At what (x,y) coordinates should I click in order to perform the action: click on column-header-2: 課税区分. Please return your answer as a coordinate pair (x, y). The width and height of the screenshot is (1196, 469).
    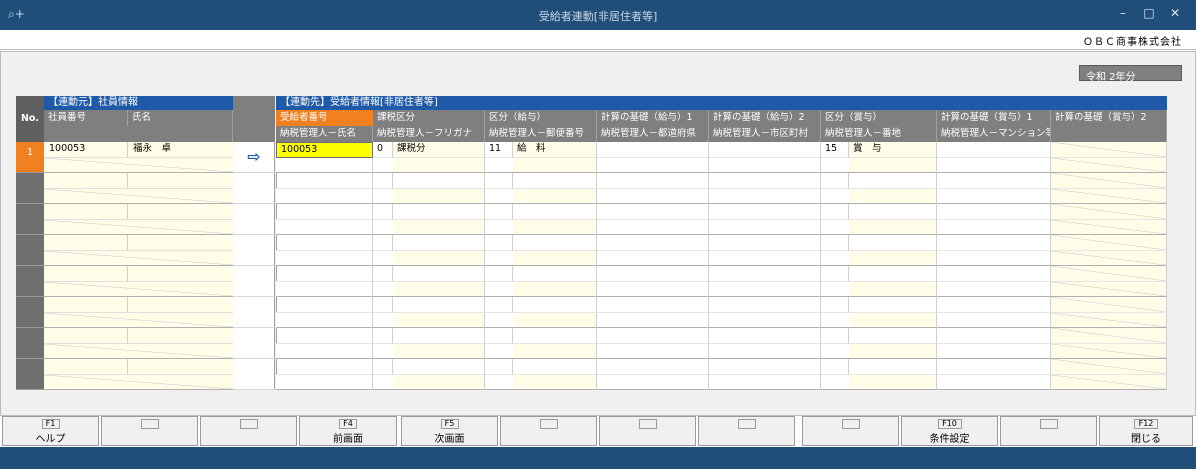
    Looking at the image, I should click on (429, 118).